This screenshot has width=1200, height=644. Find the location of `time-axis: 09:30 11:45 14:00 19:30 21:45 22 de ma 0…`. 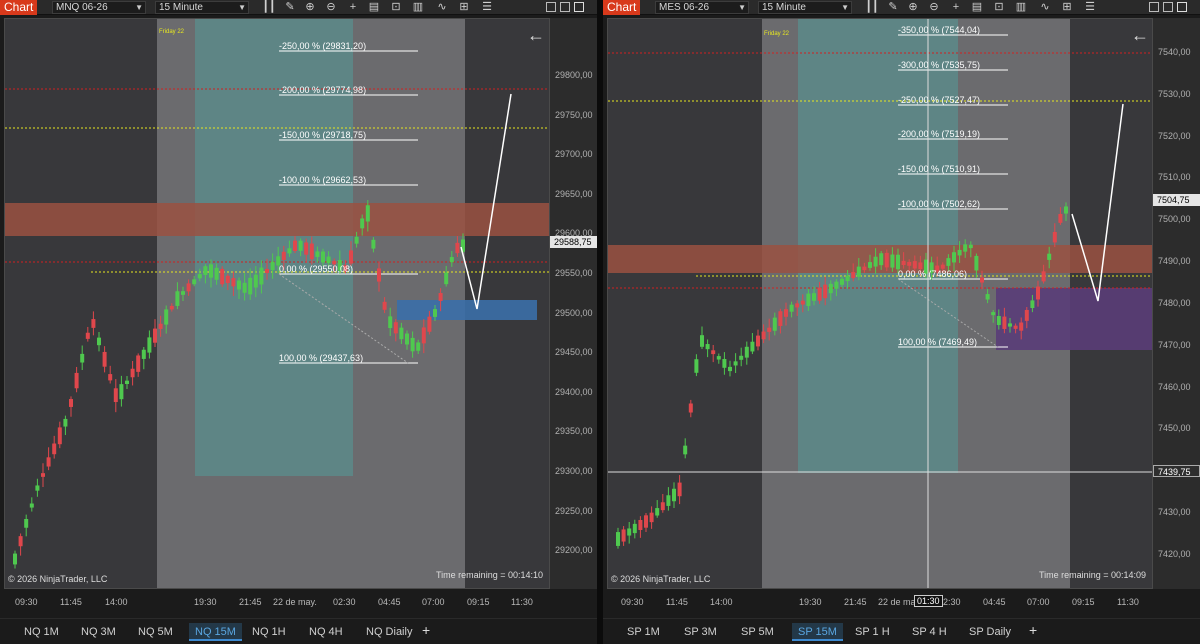

time-axis: 09:30 11:45 14:00 19:30 21:45 22 de ma 0… is located at coordinates (901, 602).